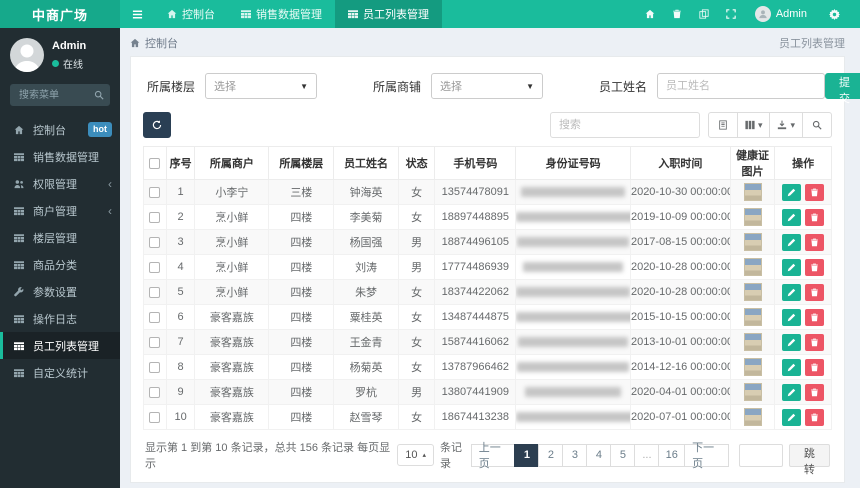 The width and height of the screenshot is (860, 488). Describe the element at coordinates (599, 455) in the screenshot. I see `page-button: 4` at that location.